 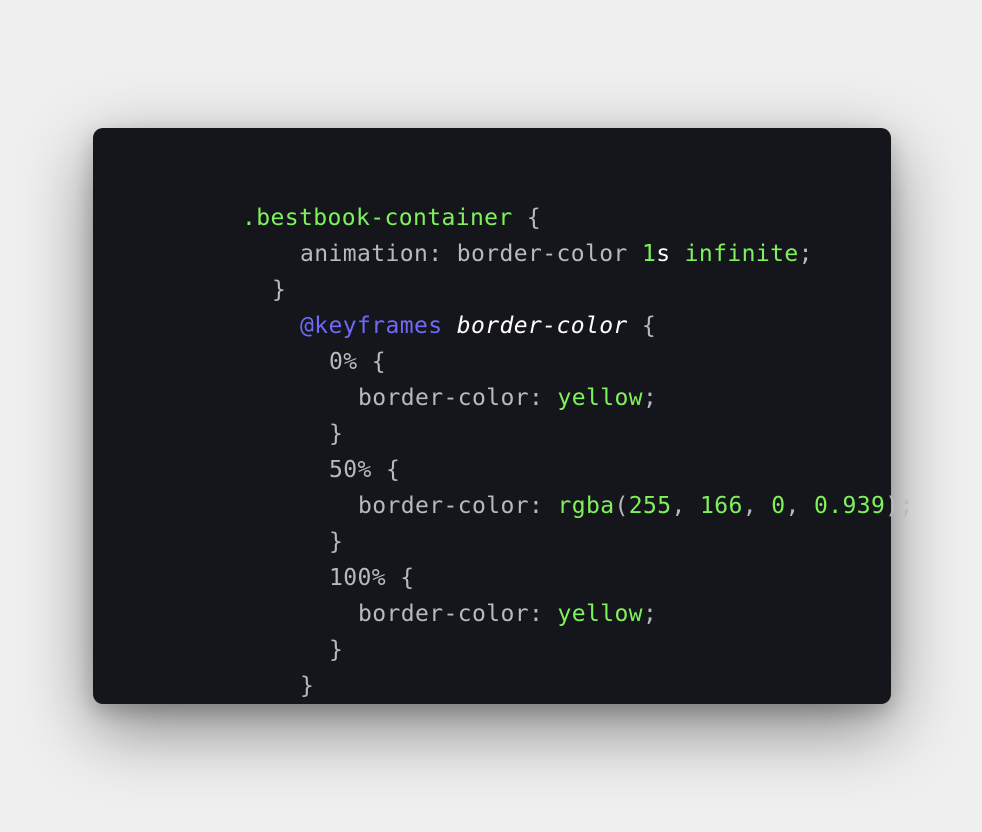 I want to click on code-line-9: border-color: rgba(255, 166, 0, 0.939);, so click(x=579, y=485).